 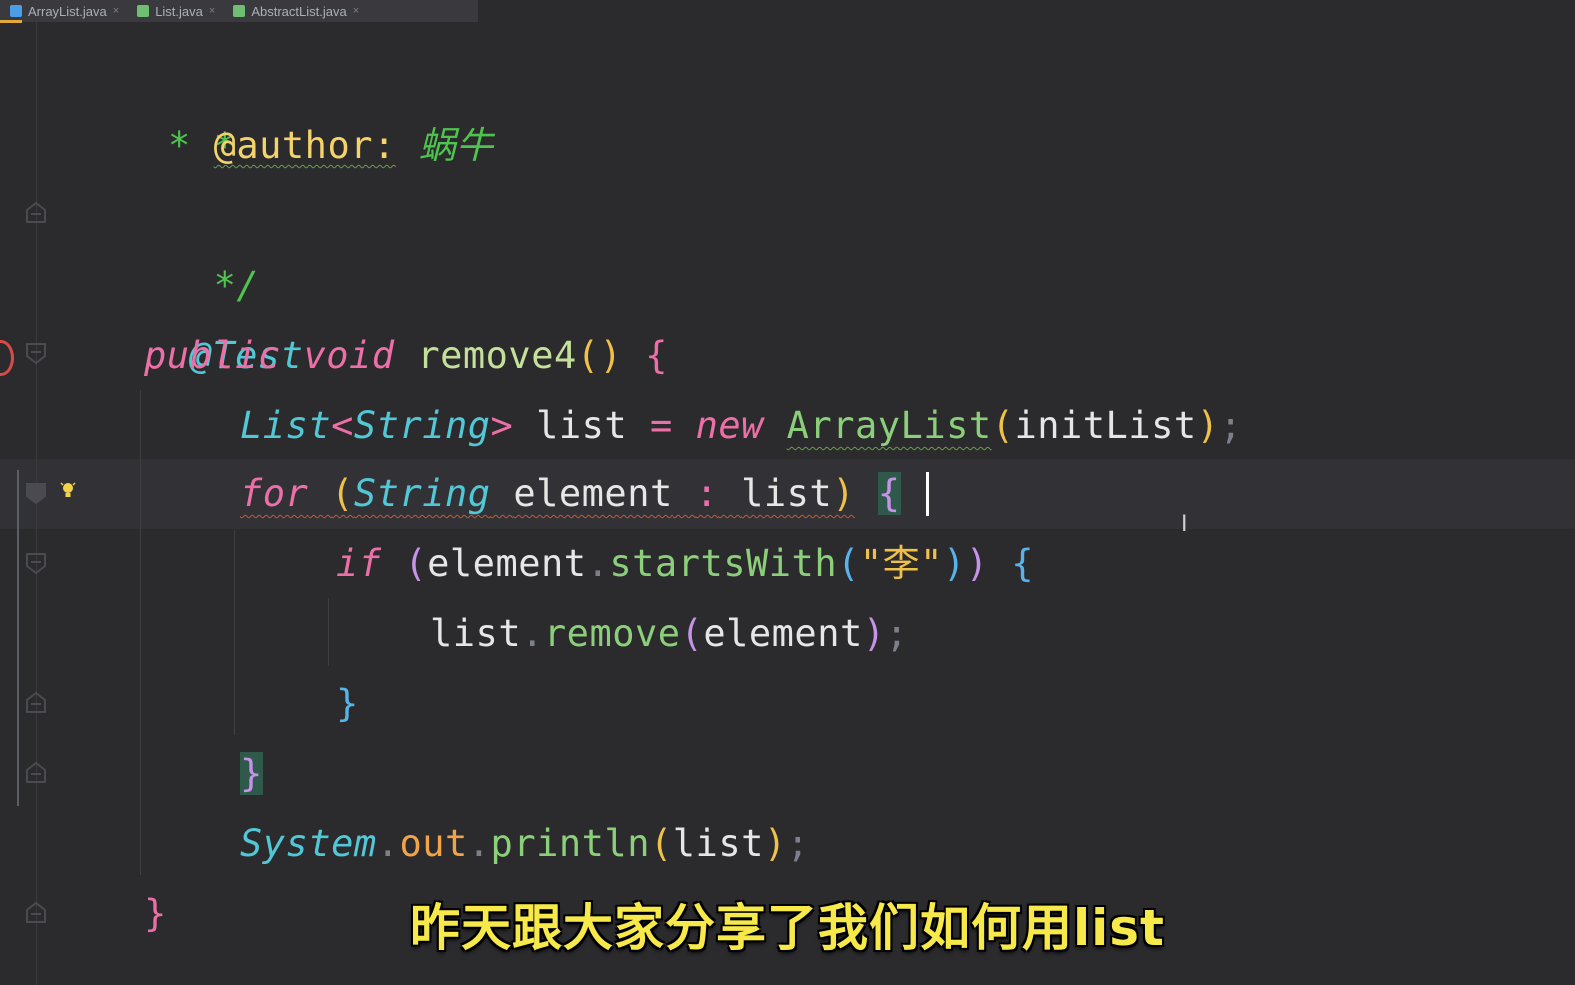 I want to click on interface-icon, so click(x=143, y=11).